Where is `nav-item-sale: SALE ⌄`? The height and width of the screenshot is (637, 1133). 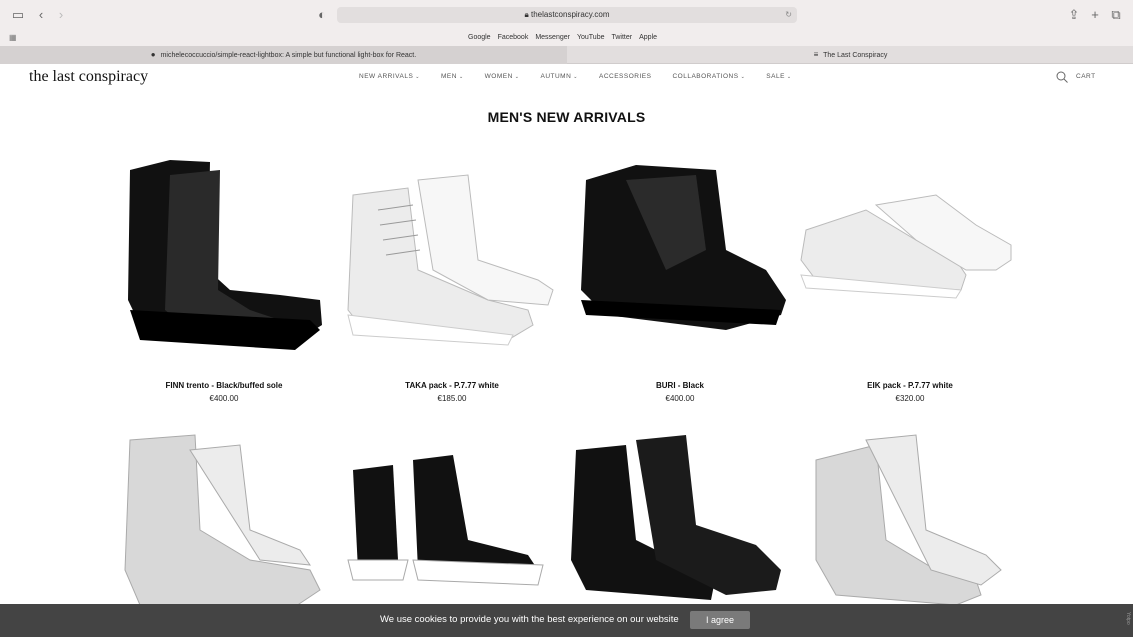 nav-item-sale: SALE ⌄ is located at coordinates (778, 76).